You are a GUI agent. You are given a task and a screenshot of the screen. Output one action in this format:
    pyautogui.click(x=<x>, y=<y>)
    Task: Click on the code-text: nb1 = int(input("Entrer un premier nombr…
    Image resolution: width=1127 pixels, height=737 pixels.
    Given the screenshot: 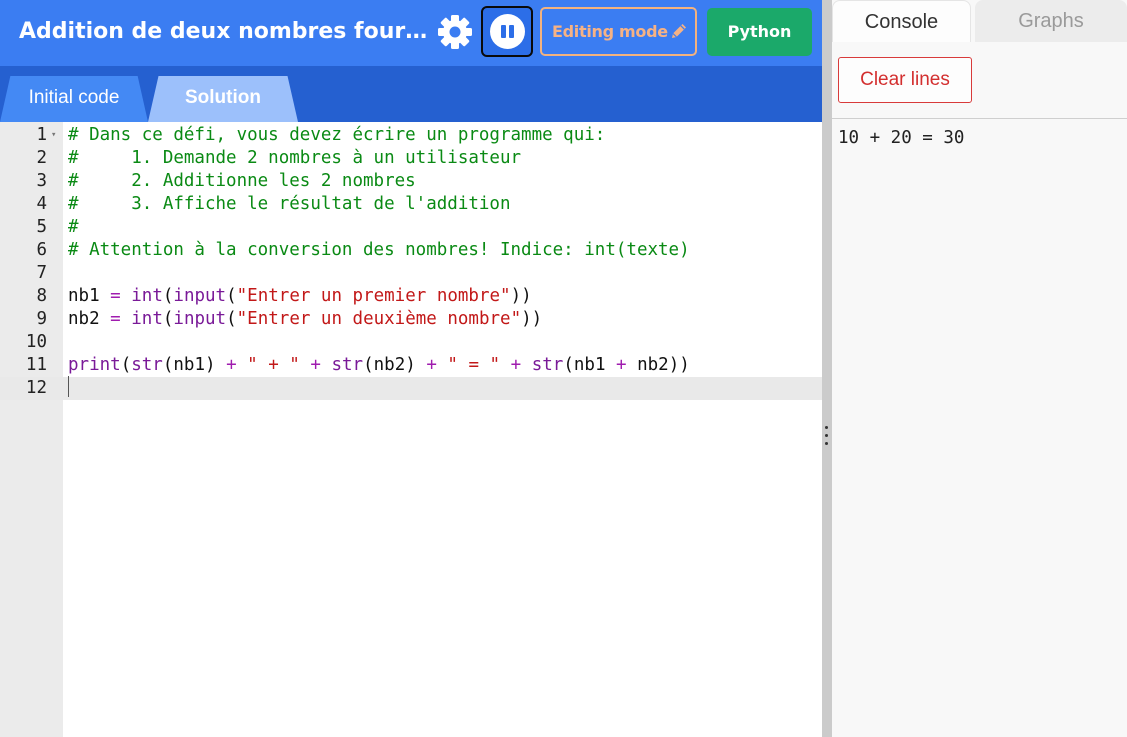 What is the action you would take?
    pyautogui.click(x=300, y=296)
    